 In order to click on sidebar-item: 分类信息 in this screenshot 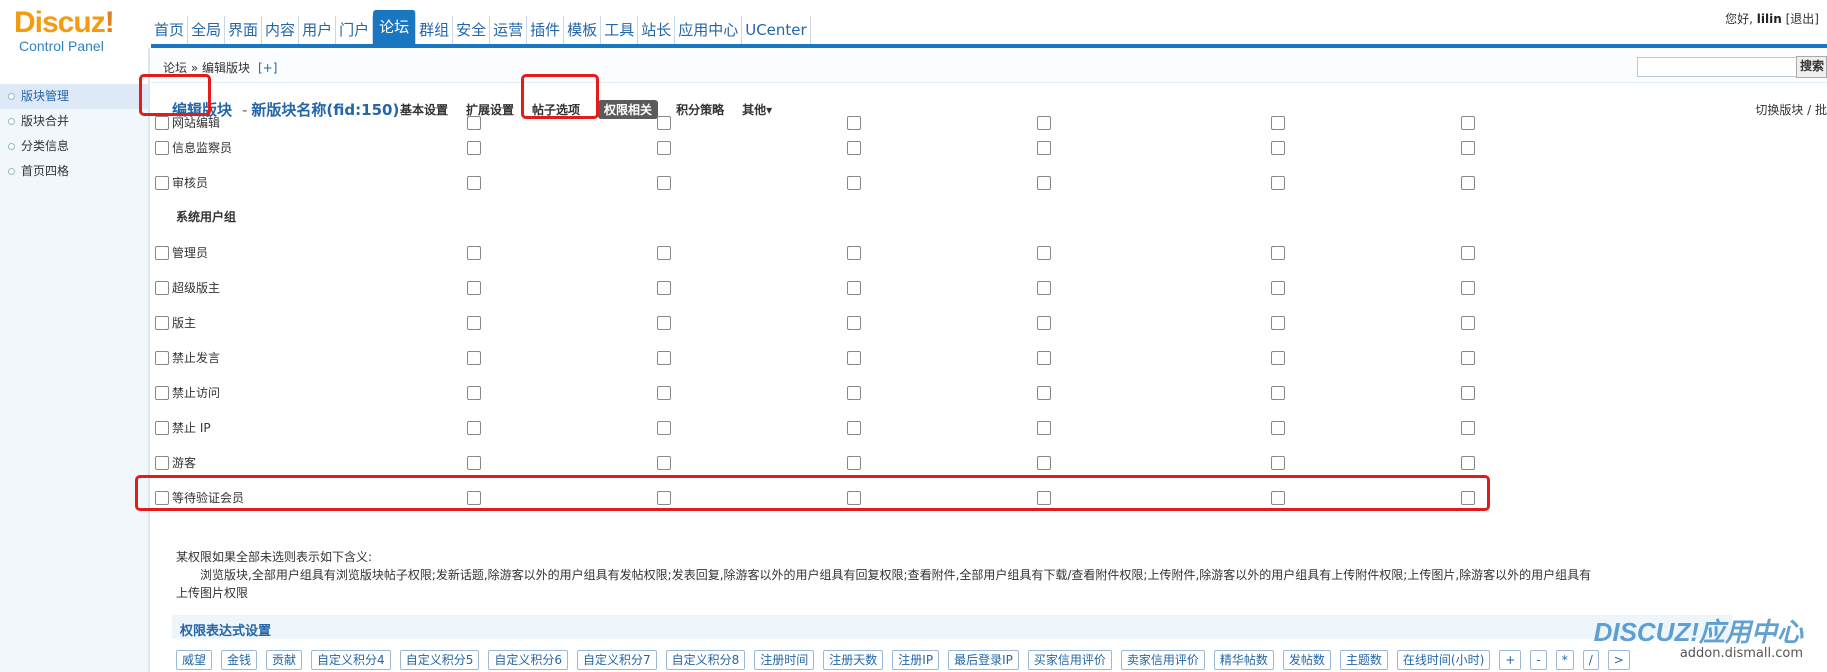, I will do `click(74, 146)`.